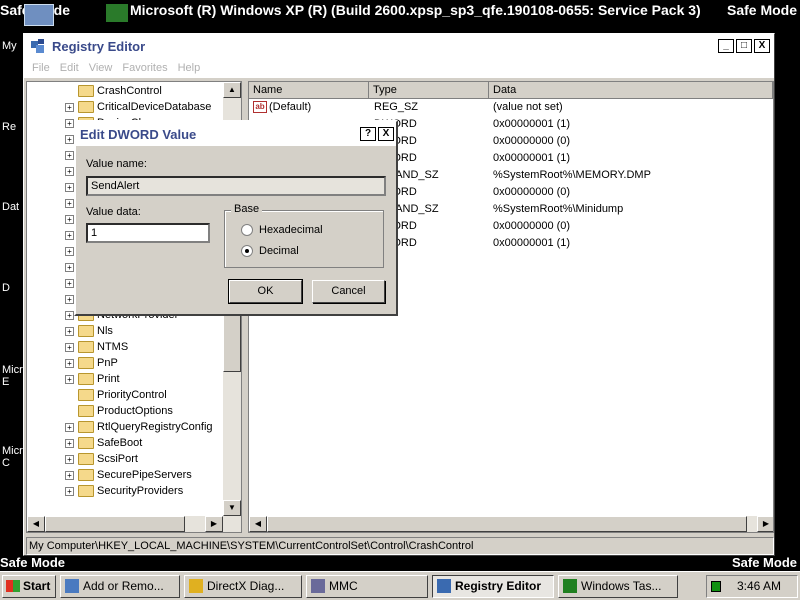 This screenshot has height=600, width=800. What do you see at coordinates (764, 562) in the screenshot?
I see `safe-mode-label-bottom-right: Safe Mode` at bounding box center [764, 562].